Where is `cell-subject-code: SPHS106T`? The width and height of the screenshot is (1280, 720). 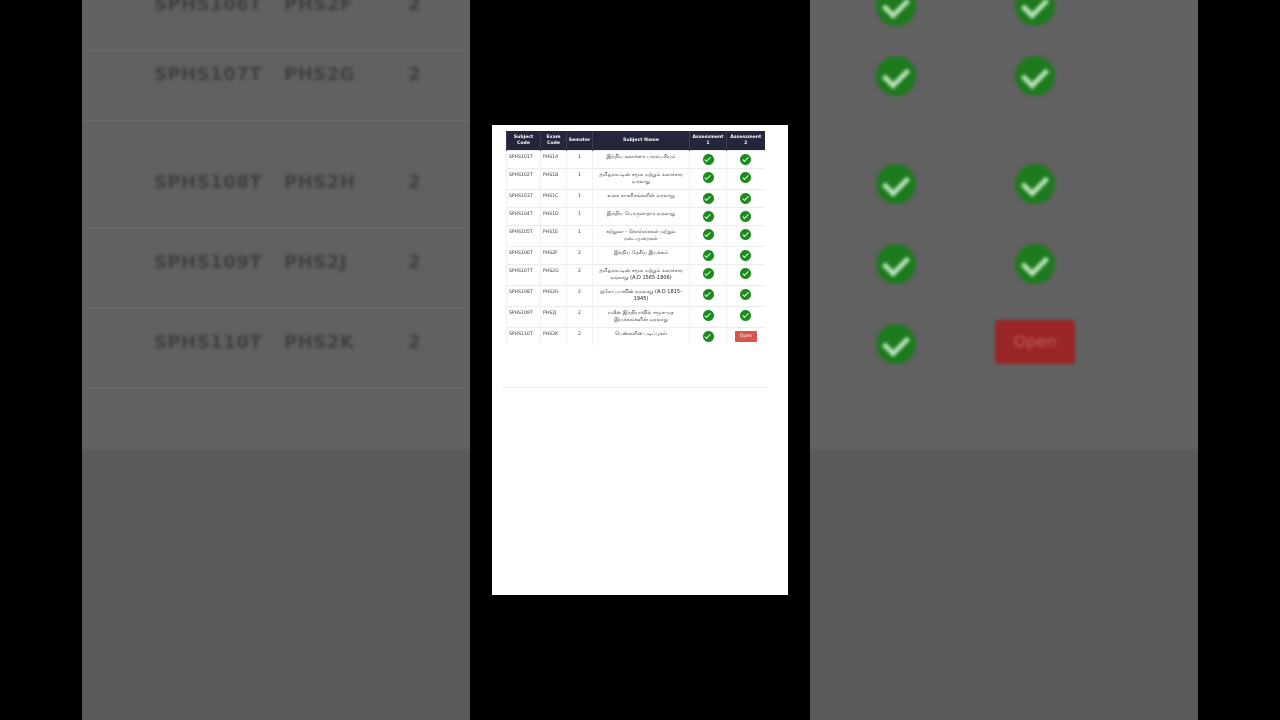 cell-subject-code: SPHS106T is located at coordinates (523, 255).